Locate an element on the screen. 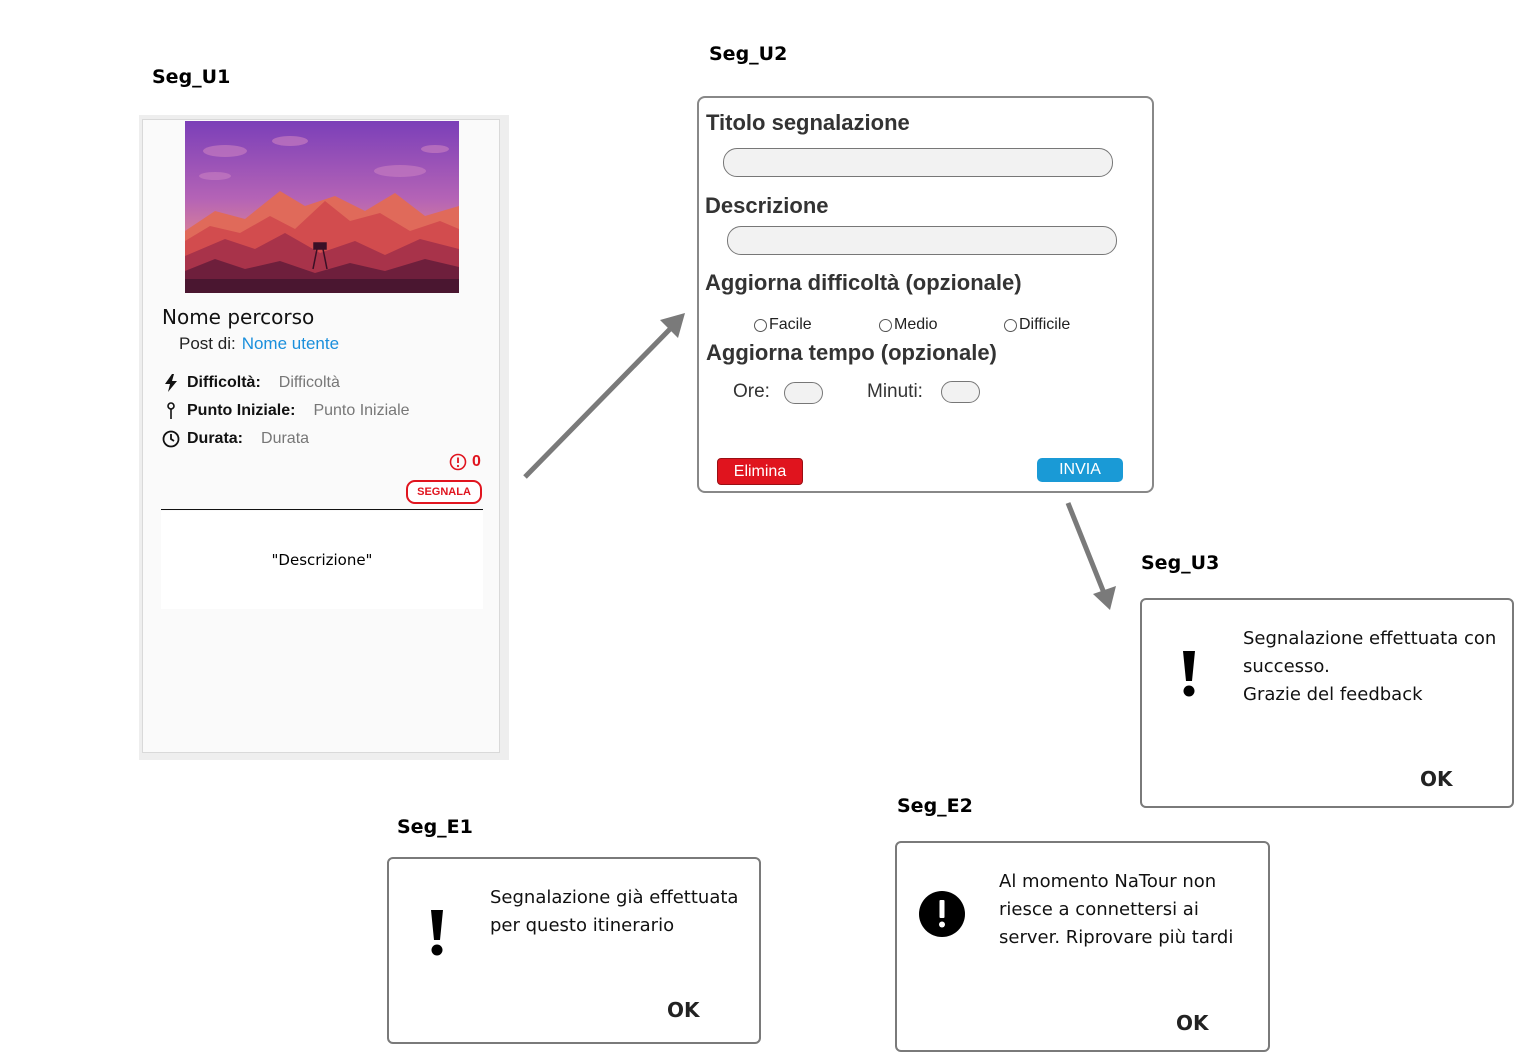  duration-row: Durata is located at coordinates (235, 439).